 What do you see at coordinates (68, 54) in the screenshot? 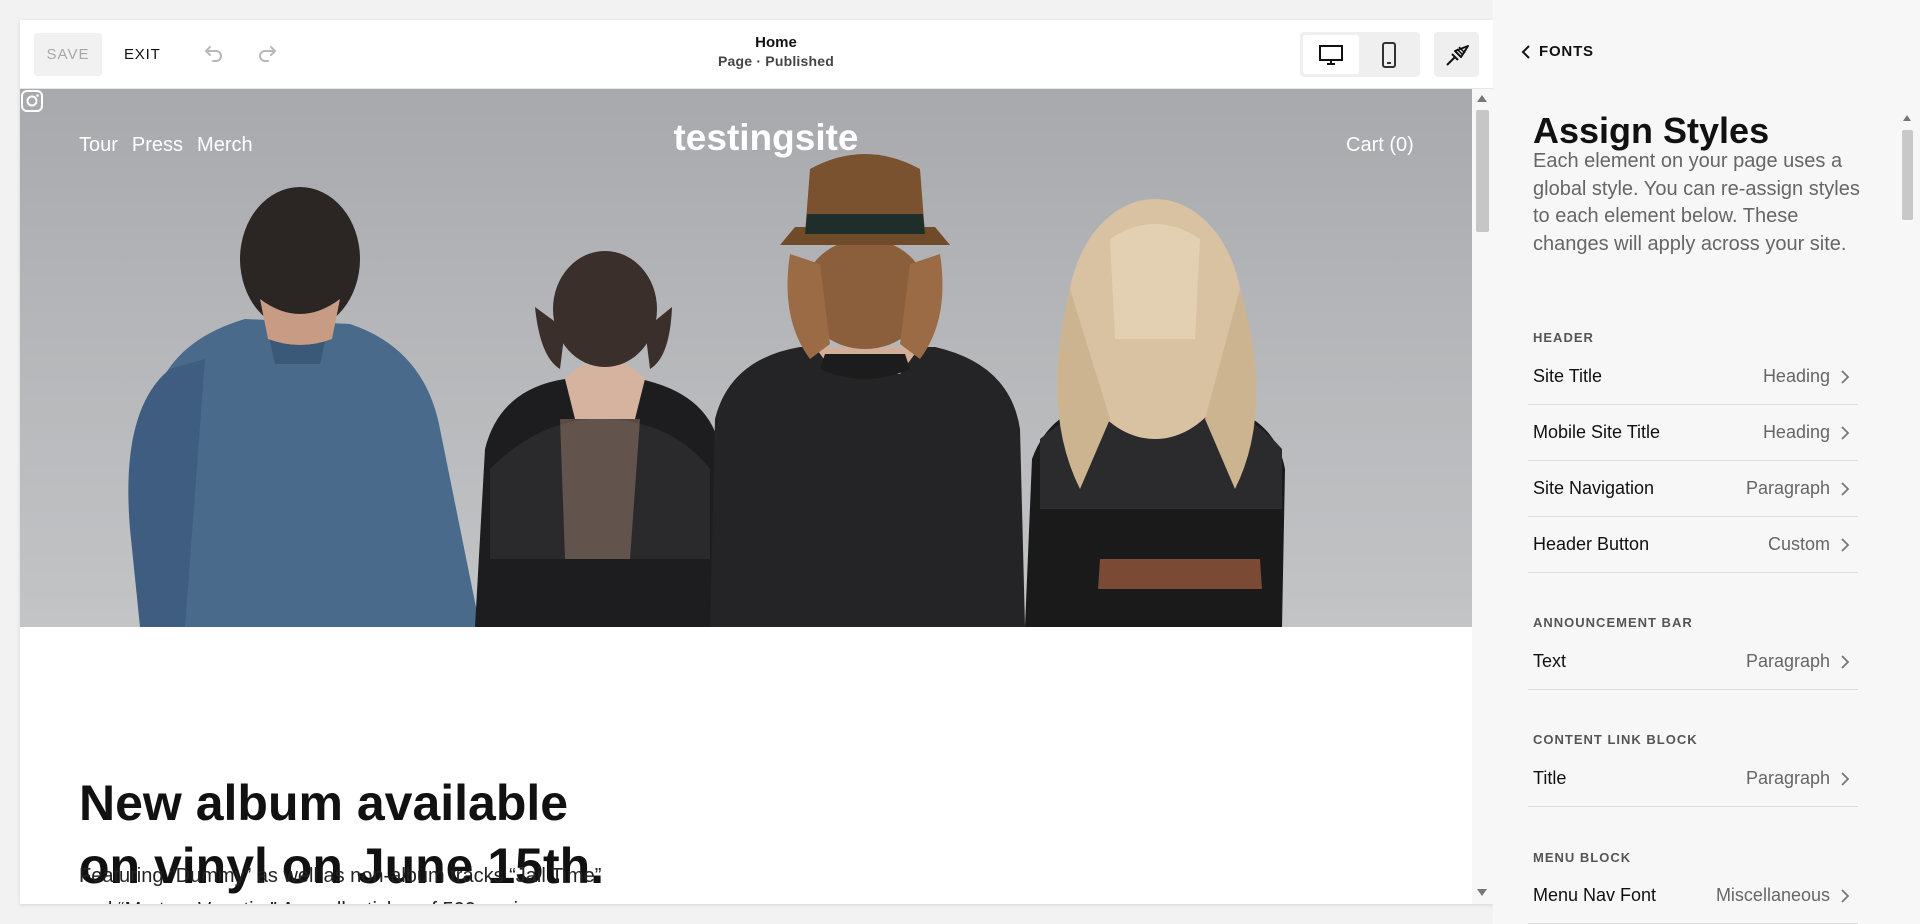
I see `save-button: SAVE` at bounding box center [68, 54].